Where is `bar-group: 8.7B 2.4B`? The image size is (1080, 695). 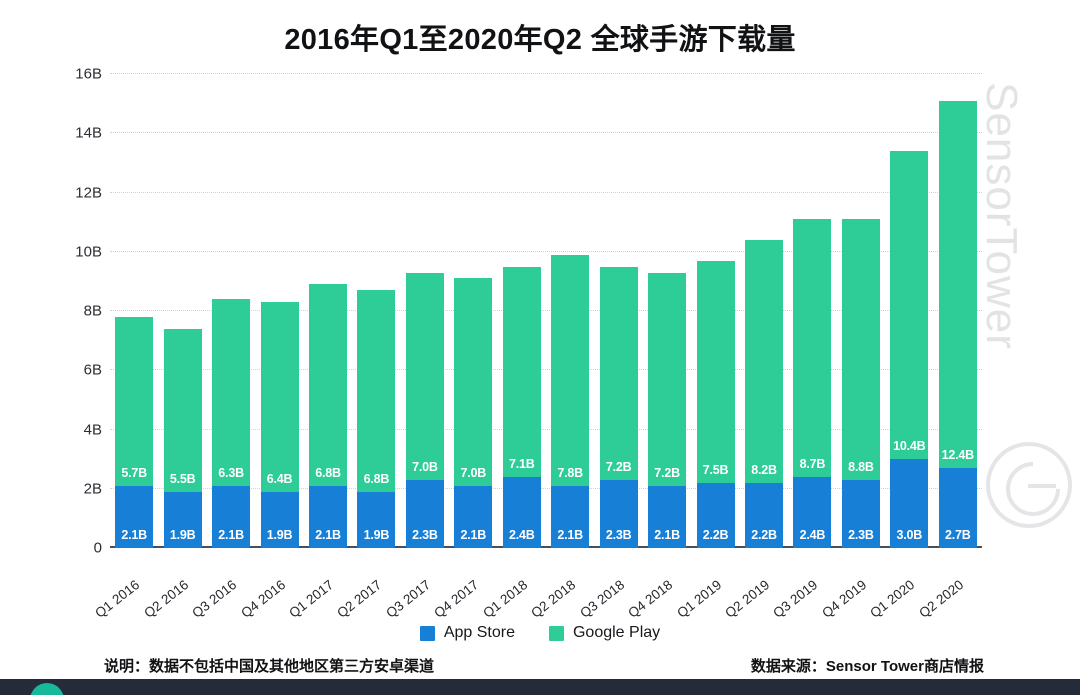
bar-group: 8.7B 2.4B is located at coordinates (812, 383).